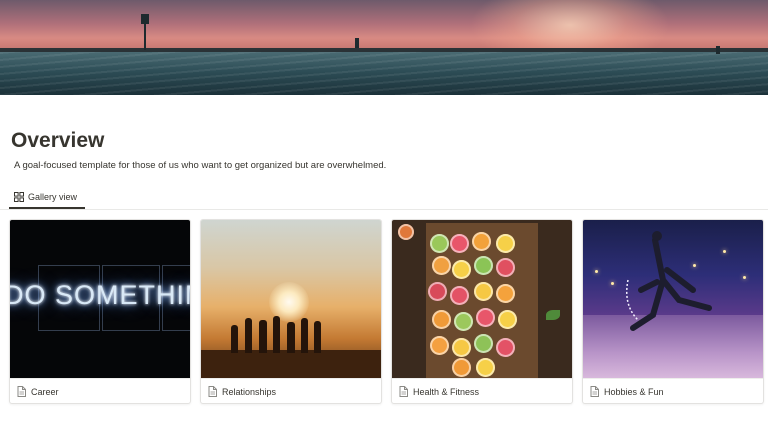  I want to click on gallery-card-career: DO SOMETHING GREAT Career, so click(100, 311).